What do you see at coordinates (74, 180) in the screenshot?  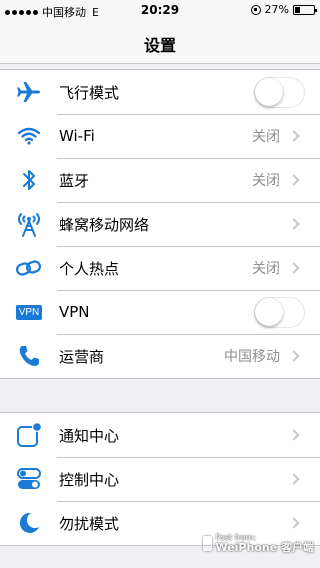 I see `settings-row-label: 蓝牙` at bounding box center [74, 180].